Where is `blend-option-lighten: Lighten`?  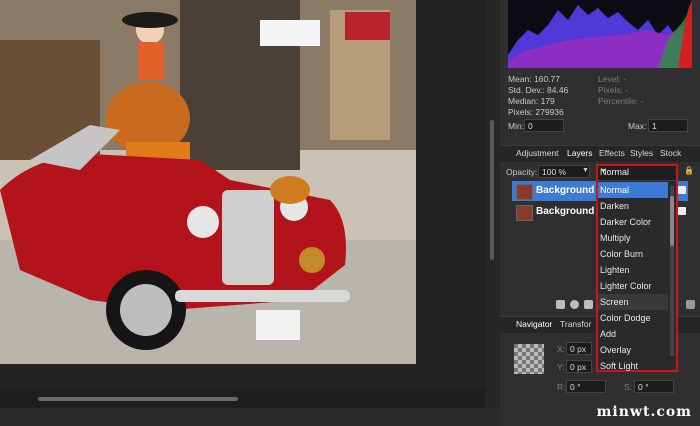
blend-option-lighten: Lighten is located at coordinates (633, 270).